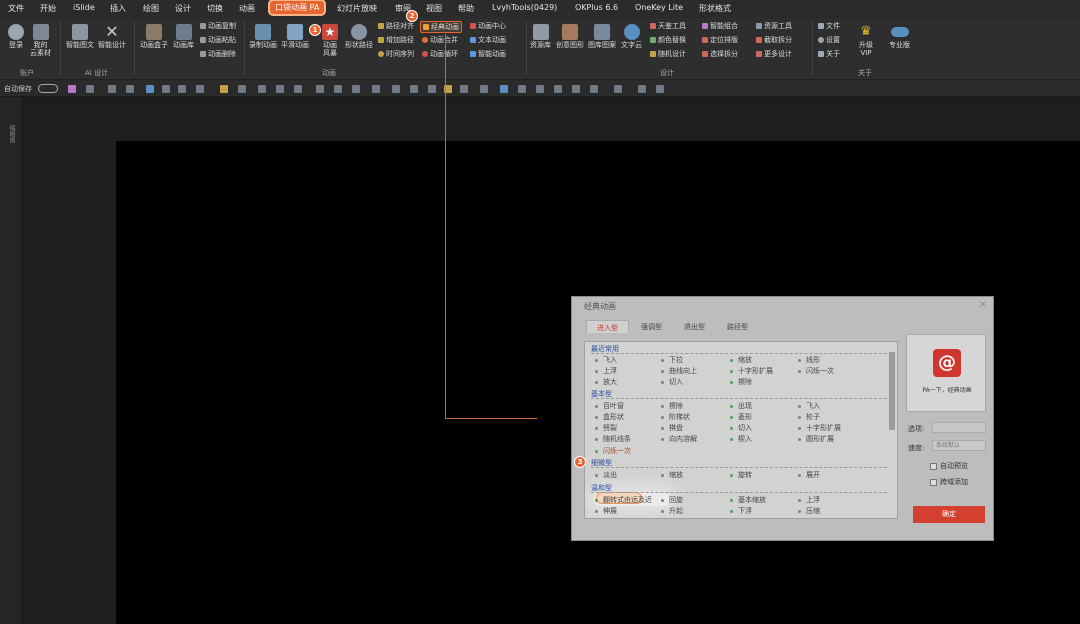 The width and height of the screenshot is (1080, 624). I want to click on list-item: 棋盘, so click(672, 428).